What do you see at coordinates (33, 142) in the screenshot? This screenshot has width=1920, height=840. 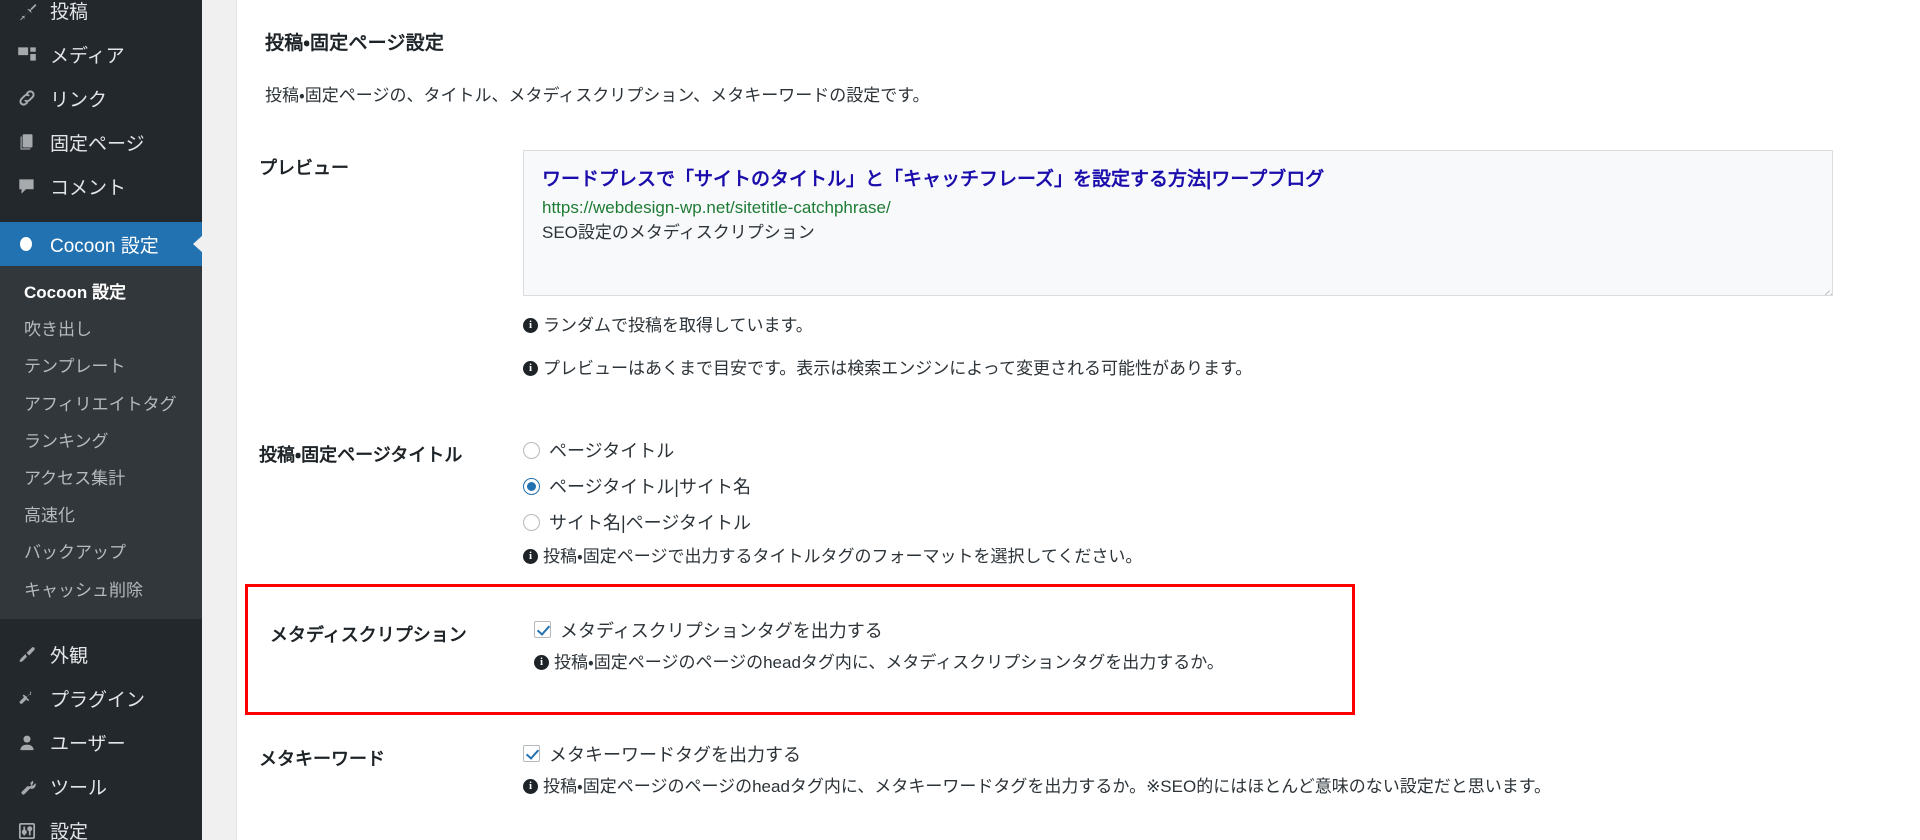 I see `pages-icon` at bounding box center [33, 142].